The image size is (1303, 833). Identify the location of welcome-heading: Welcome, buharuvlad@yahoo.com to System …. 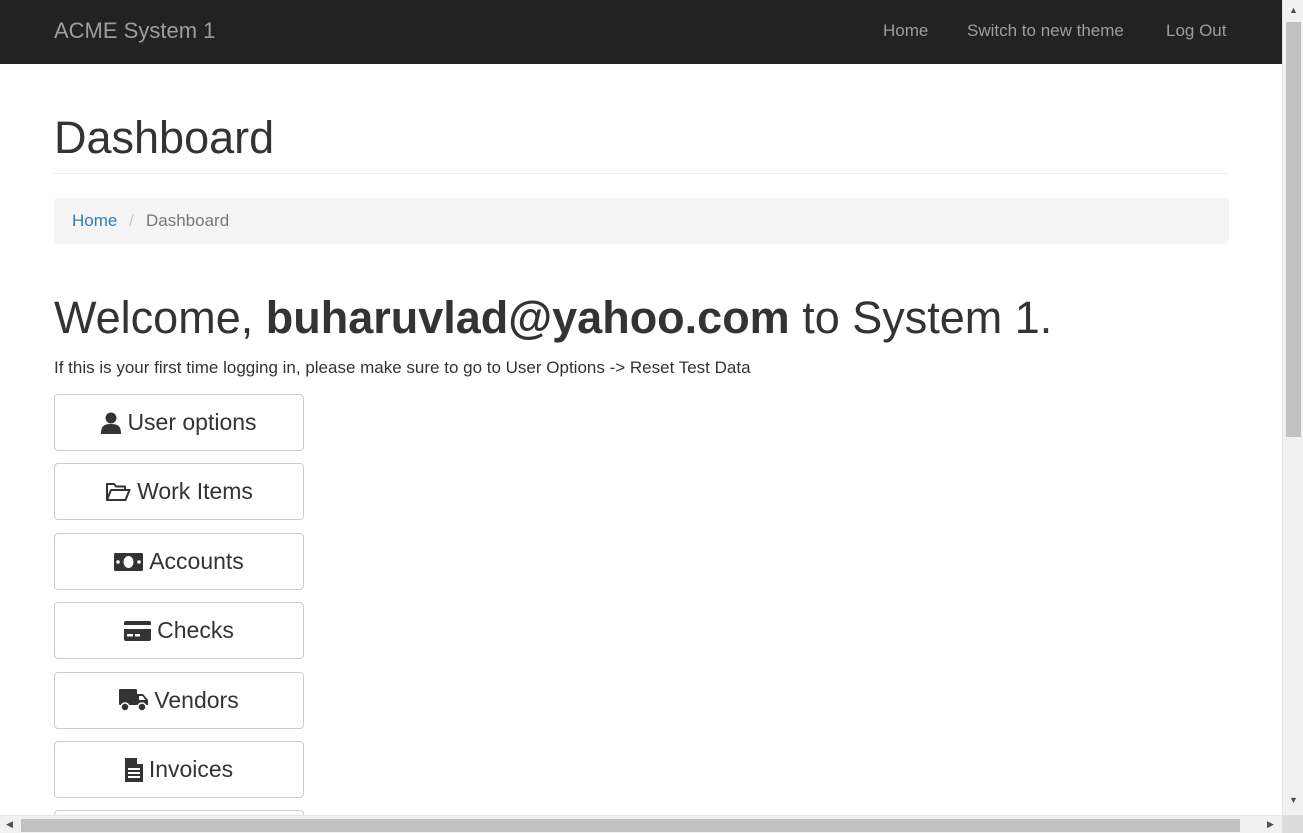
(553, 318).